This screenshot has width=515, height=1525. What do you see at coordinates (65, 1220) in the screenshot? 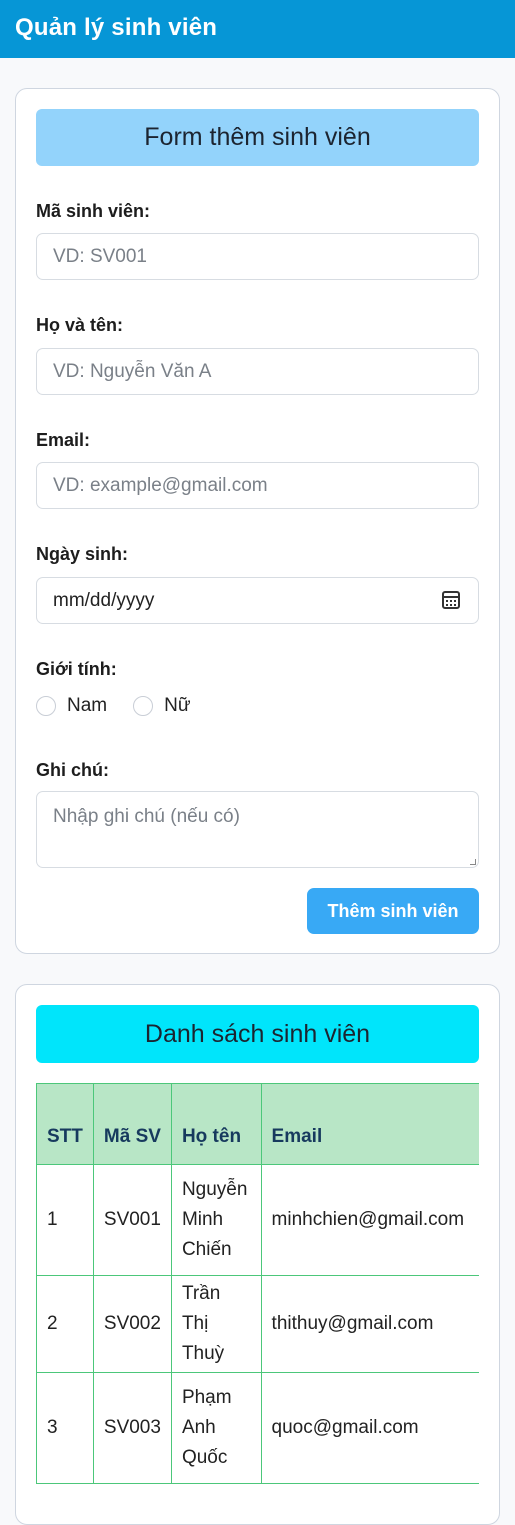
I see `cell-stt: 1` at bounding box center [65, 1220].